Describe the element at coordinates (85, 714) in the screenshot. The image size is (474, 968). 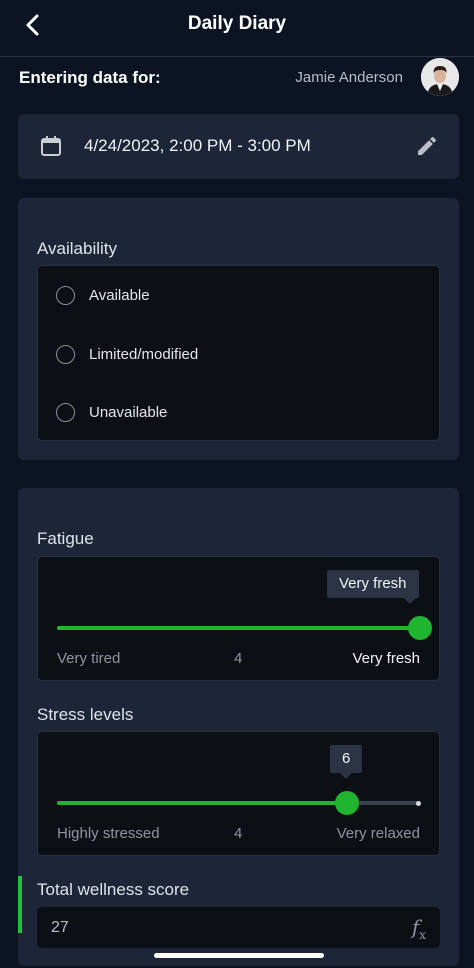
I see `stress-label: Stress levels` at that location.